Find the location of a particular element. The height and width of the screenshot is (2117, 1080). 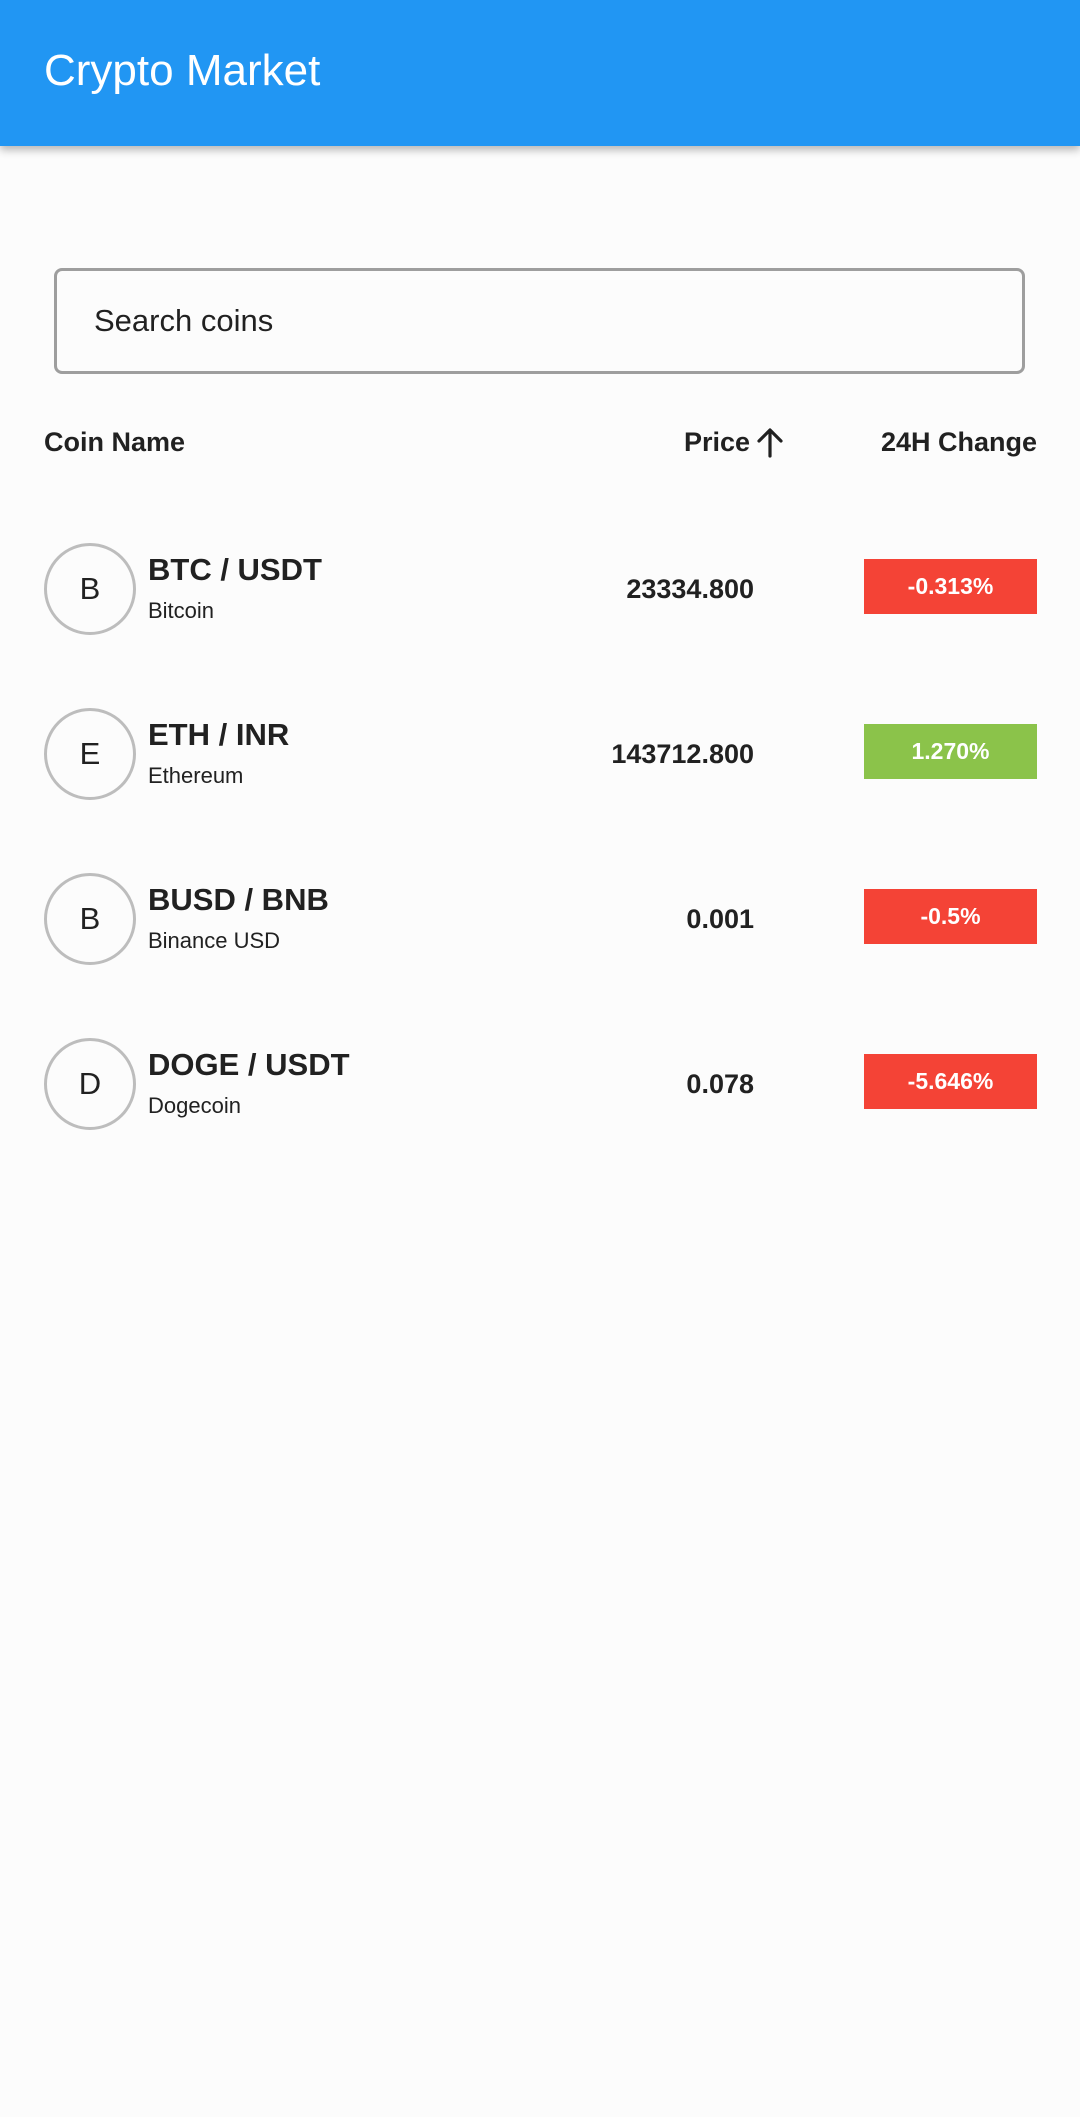

coin-row: B BUSD / BNB Binance USD 0.001 -0.5% is located at coordinates (540, 928).